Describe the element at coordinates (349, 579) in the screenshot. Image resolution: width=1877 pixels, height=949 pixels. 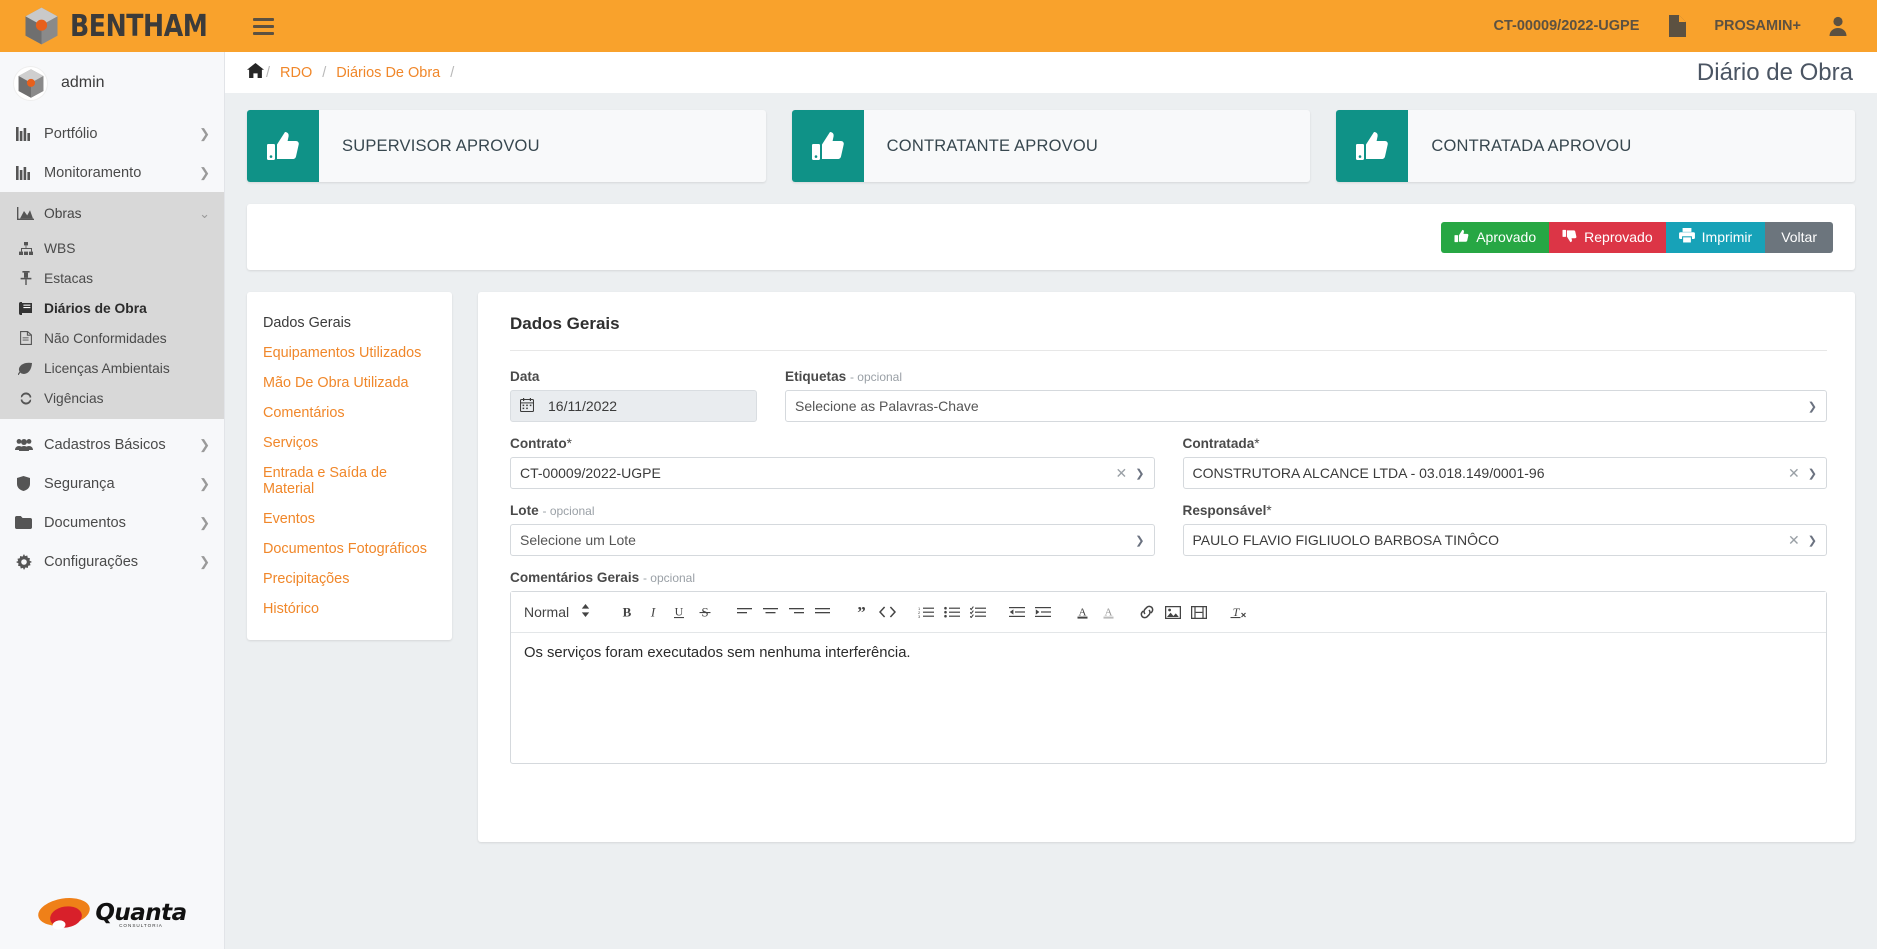
I see `tab-precipitacoes: Precipitações` at that location.